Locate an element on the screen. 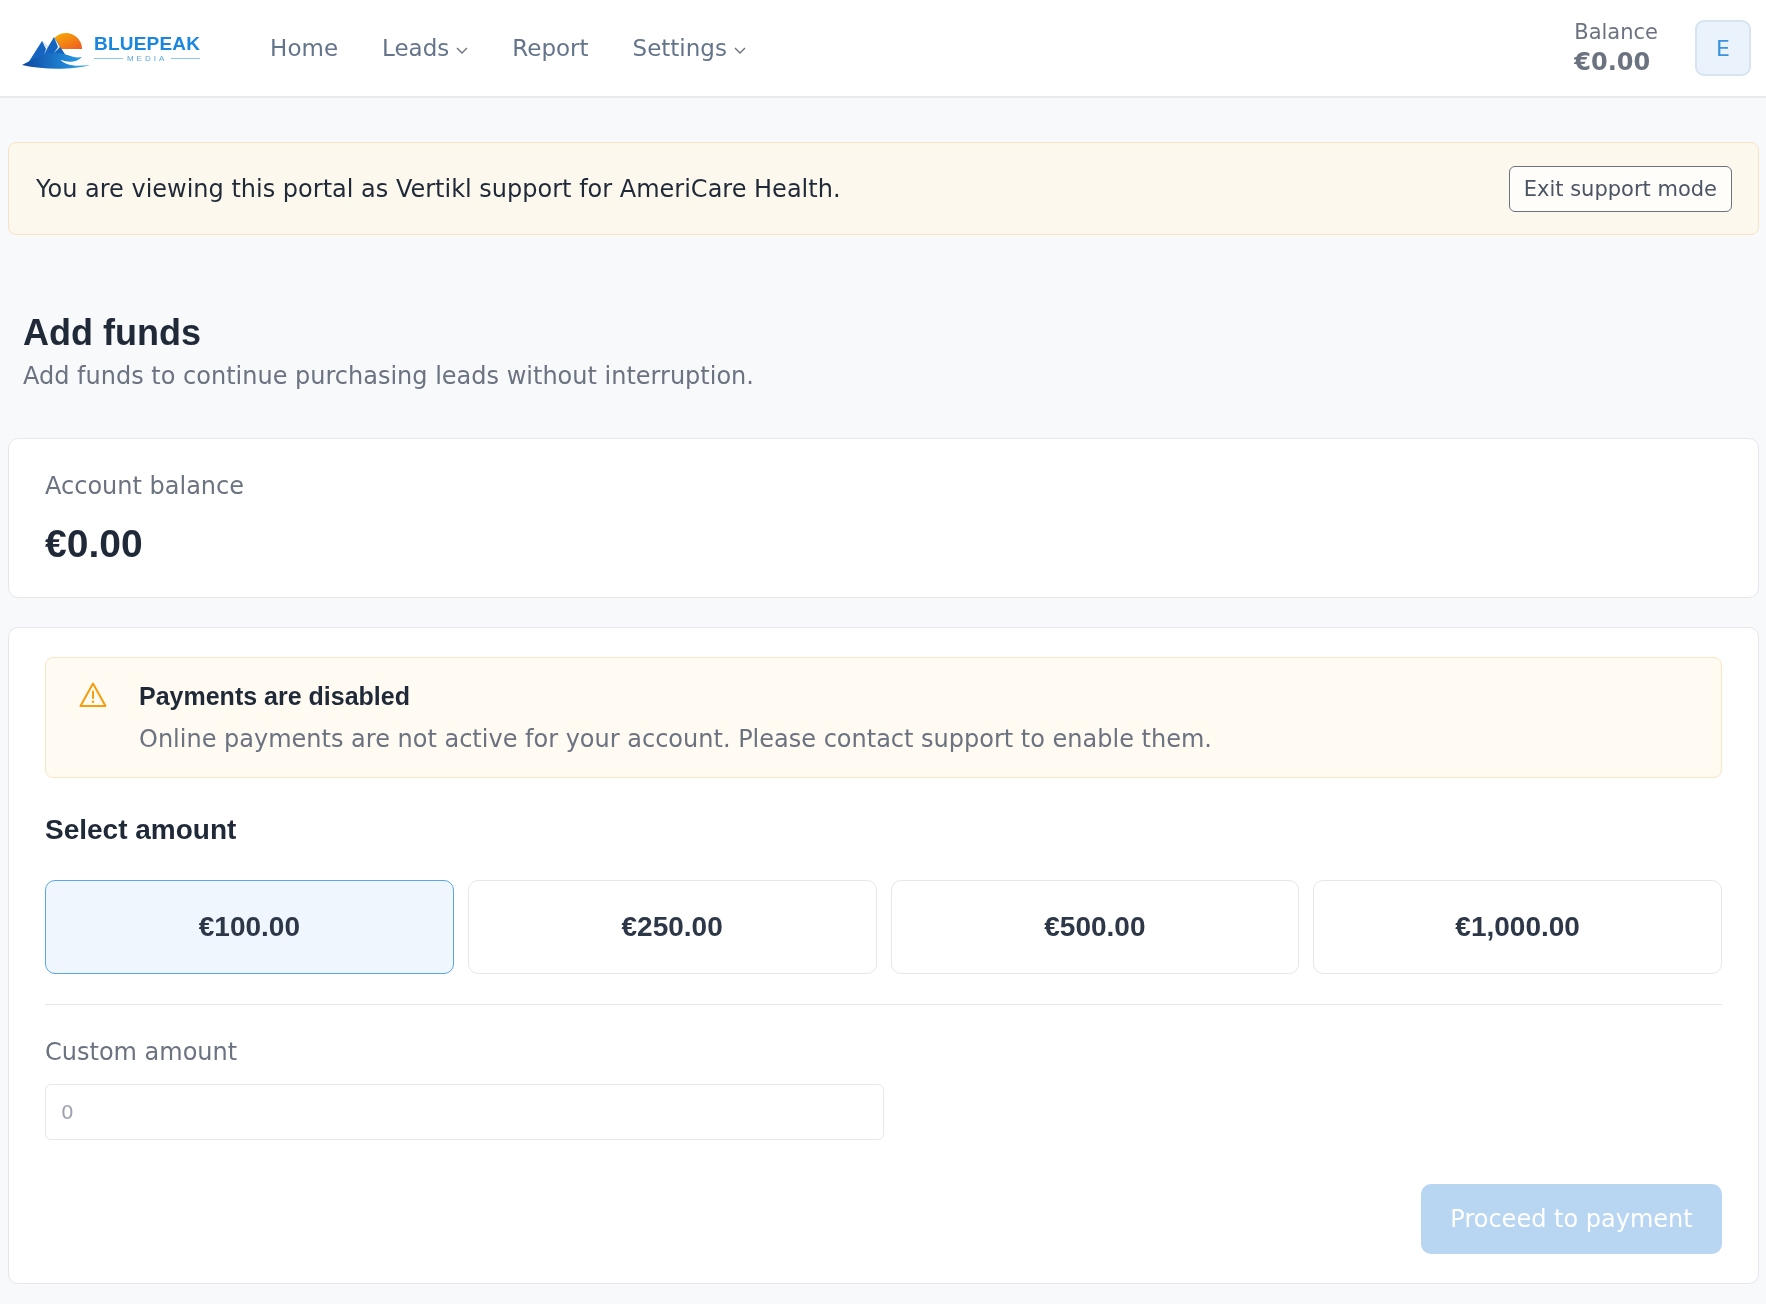 This screenshot has height=1304, width=1766. nav-link: Report is located at coordinates (550, 48).